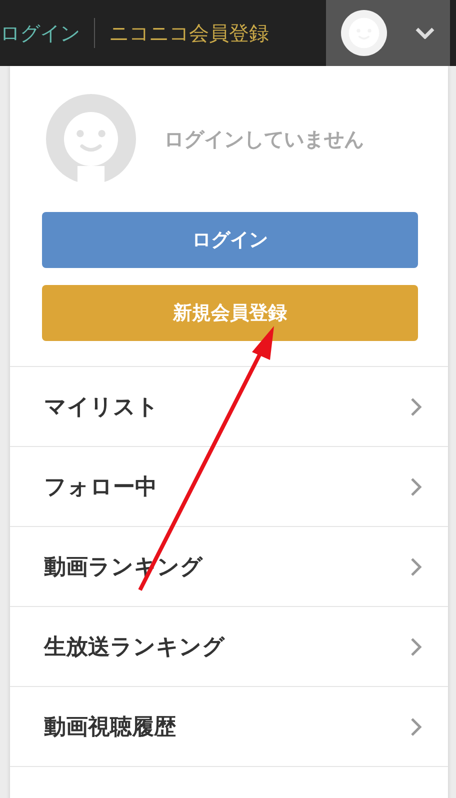  What do you see at coordinates (264, 139) in the screenshot?
I see `login-status: ログインしていません` at bounding box center [264, 139].